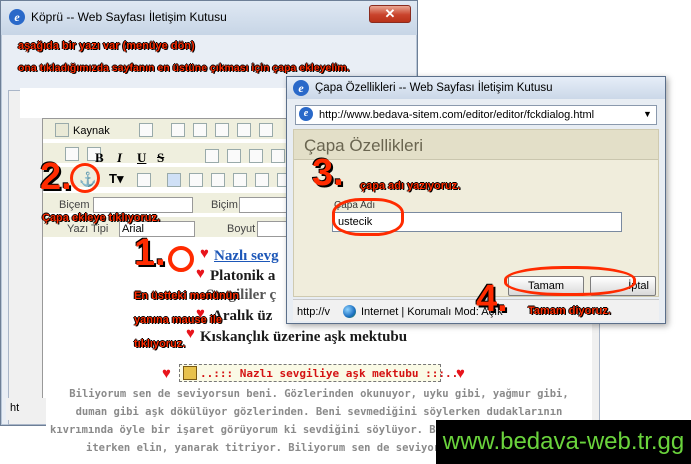  I want to click on page-blank-area, so click(157, 103).